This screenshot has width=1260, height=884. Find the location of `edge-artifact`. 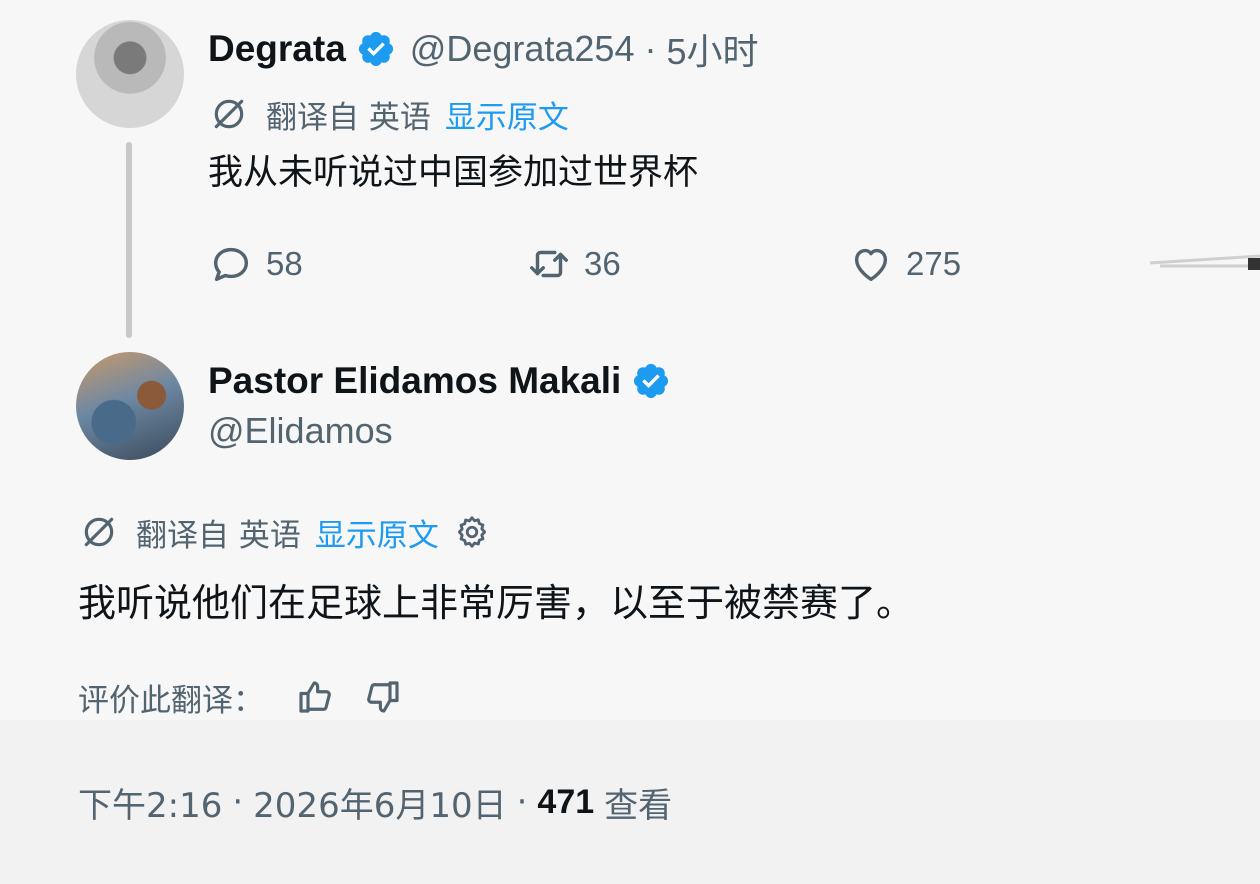

edge-artifact is located at coordinates (1205, 262).